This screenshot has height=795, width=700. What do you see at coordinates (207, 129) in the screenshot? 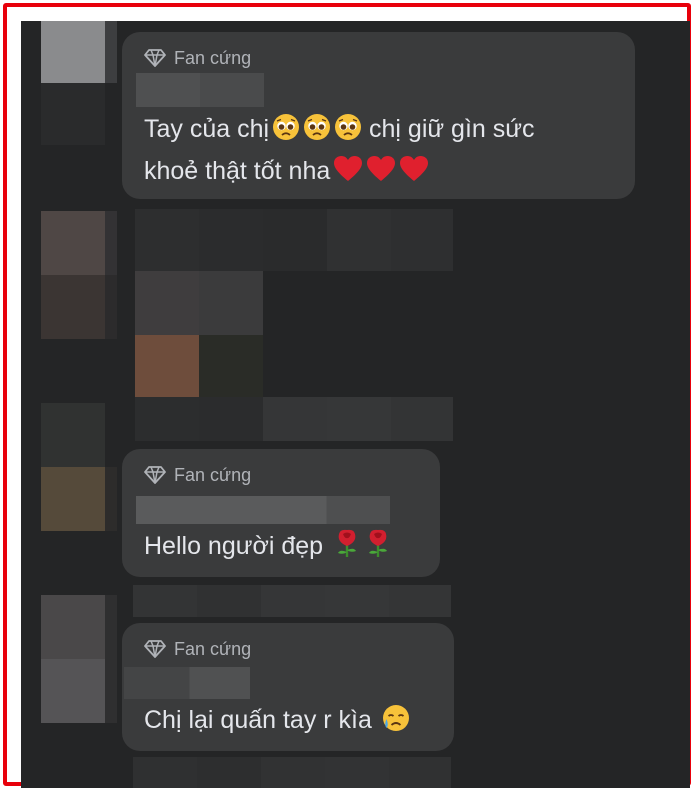
I see `comment-text-line1: Tay của chị` at bounding box center [207, 129].